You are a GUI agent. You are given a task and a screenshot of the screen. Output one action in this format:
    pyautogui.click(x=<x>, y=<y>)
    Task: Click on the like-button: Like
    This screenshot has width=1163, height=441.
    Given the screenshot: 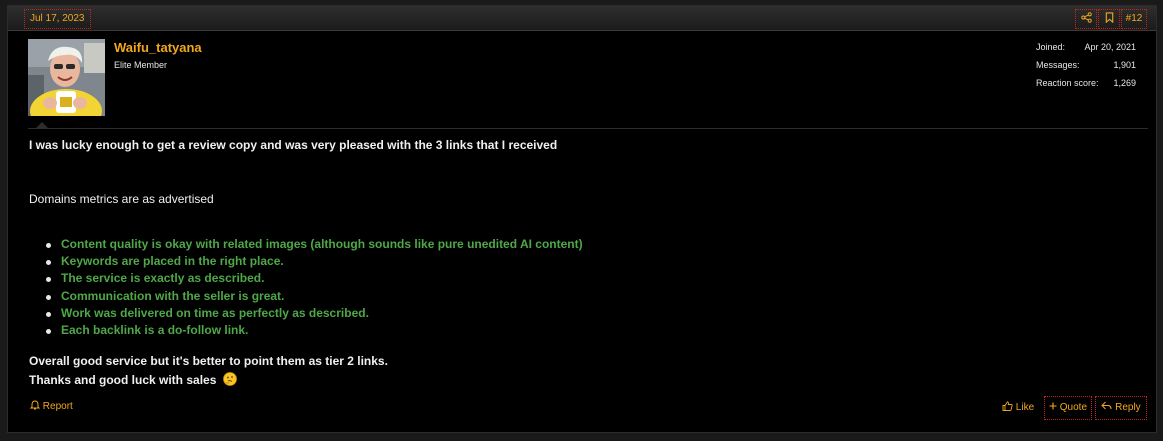 What is the action you would take?
    pyautogui.click(x=1018, y=407)
    